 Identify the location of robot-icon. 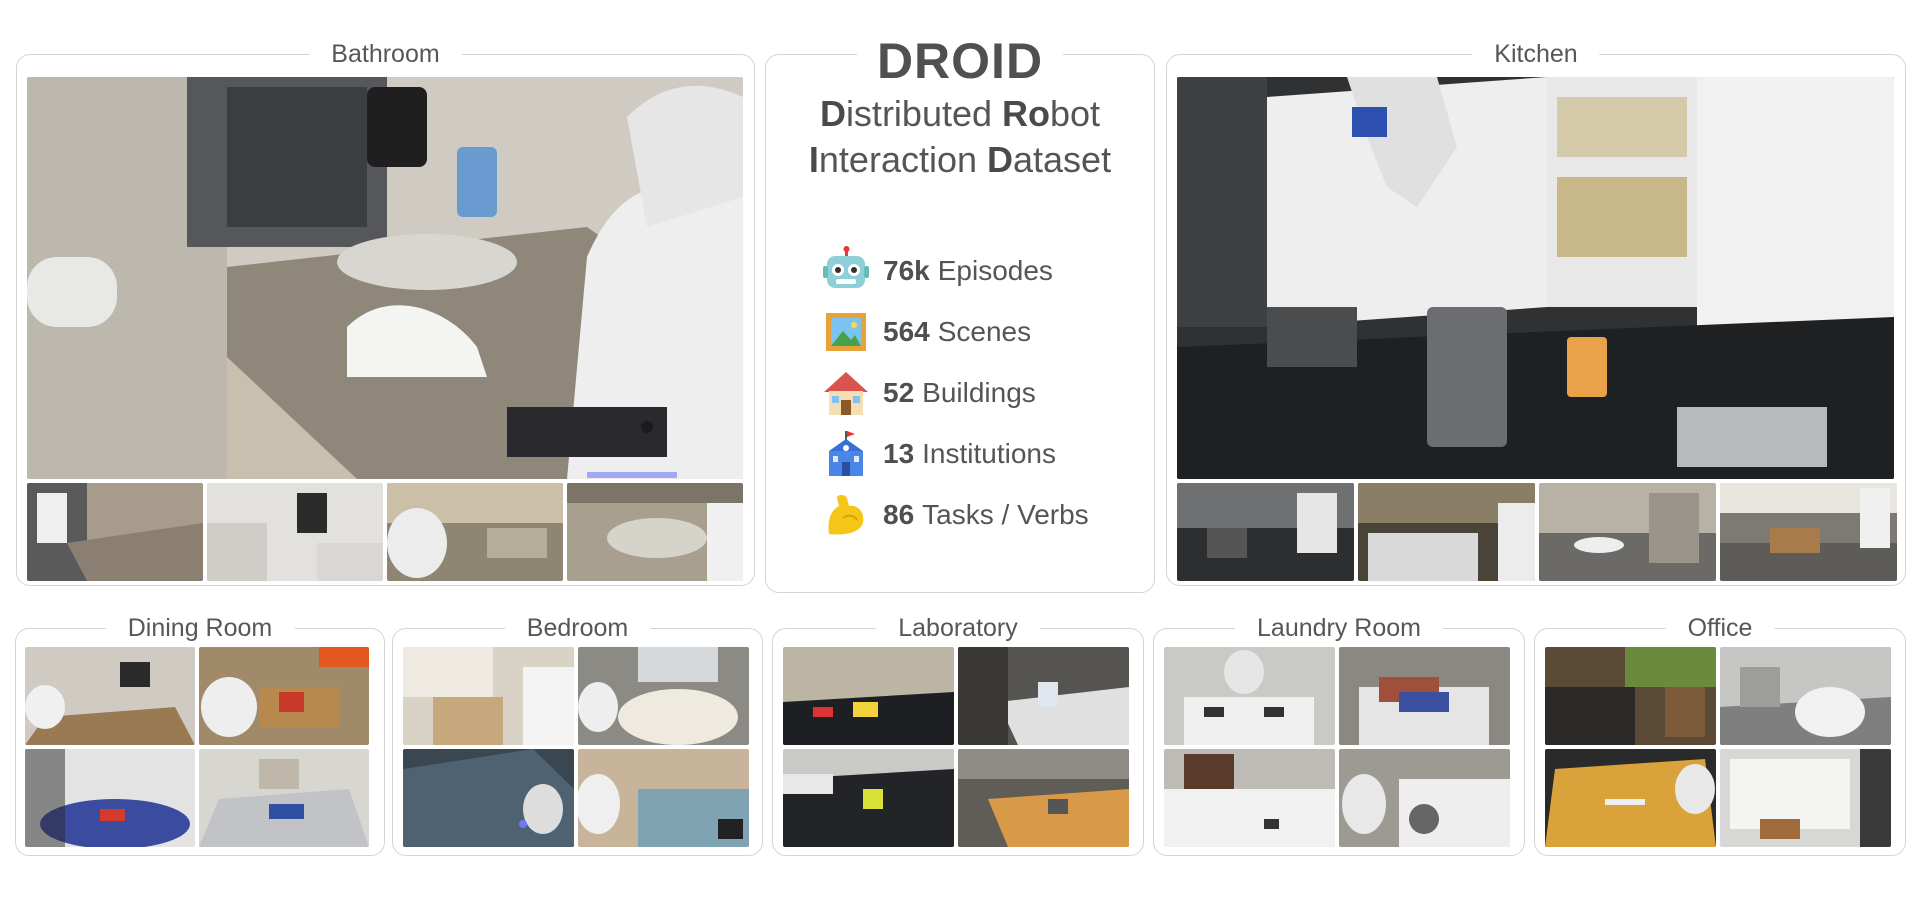
(846, 271).